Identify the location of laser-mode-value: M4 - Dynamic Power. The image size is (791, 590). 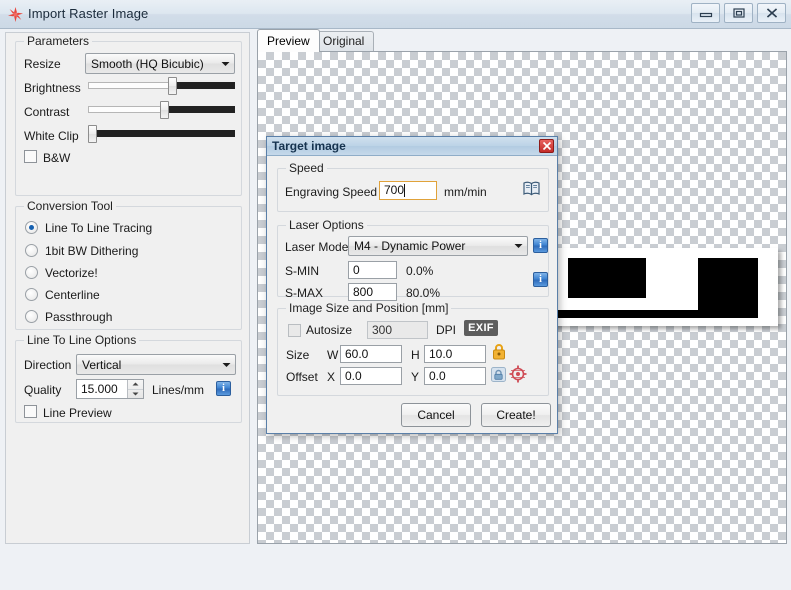
(410, 246).